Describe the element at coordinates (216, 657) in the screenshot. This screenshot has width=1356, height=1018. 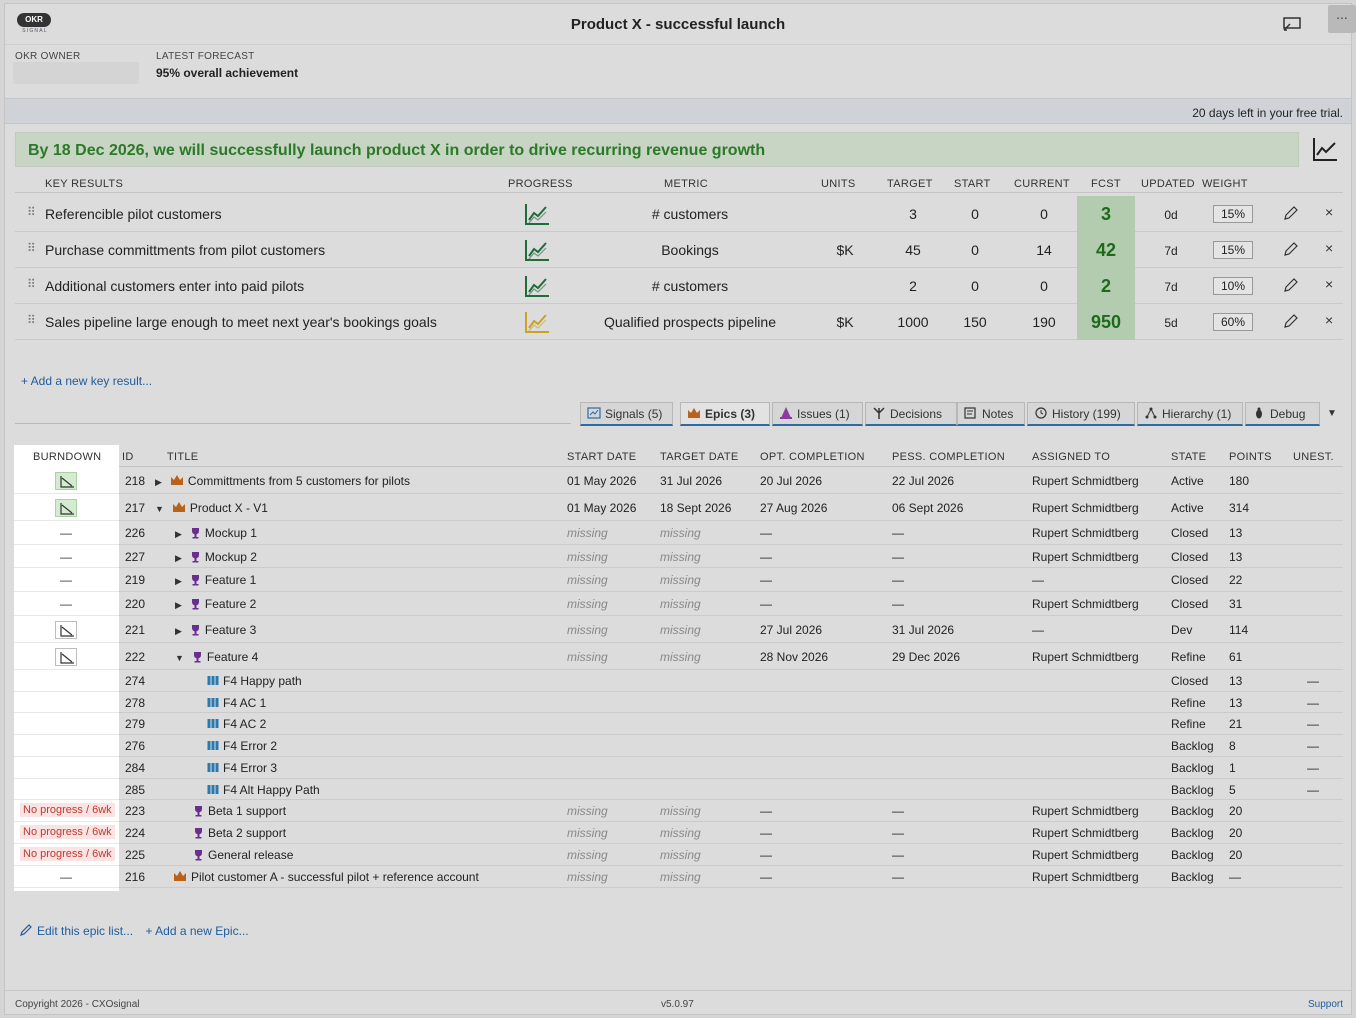
I see `epic-title-cell: ▼ Feature 4` at that location.